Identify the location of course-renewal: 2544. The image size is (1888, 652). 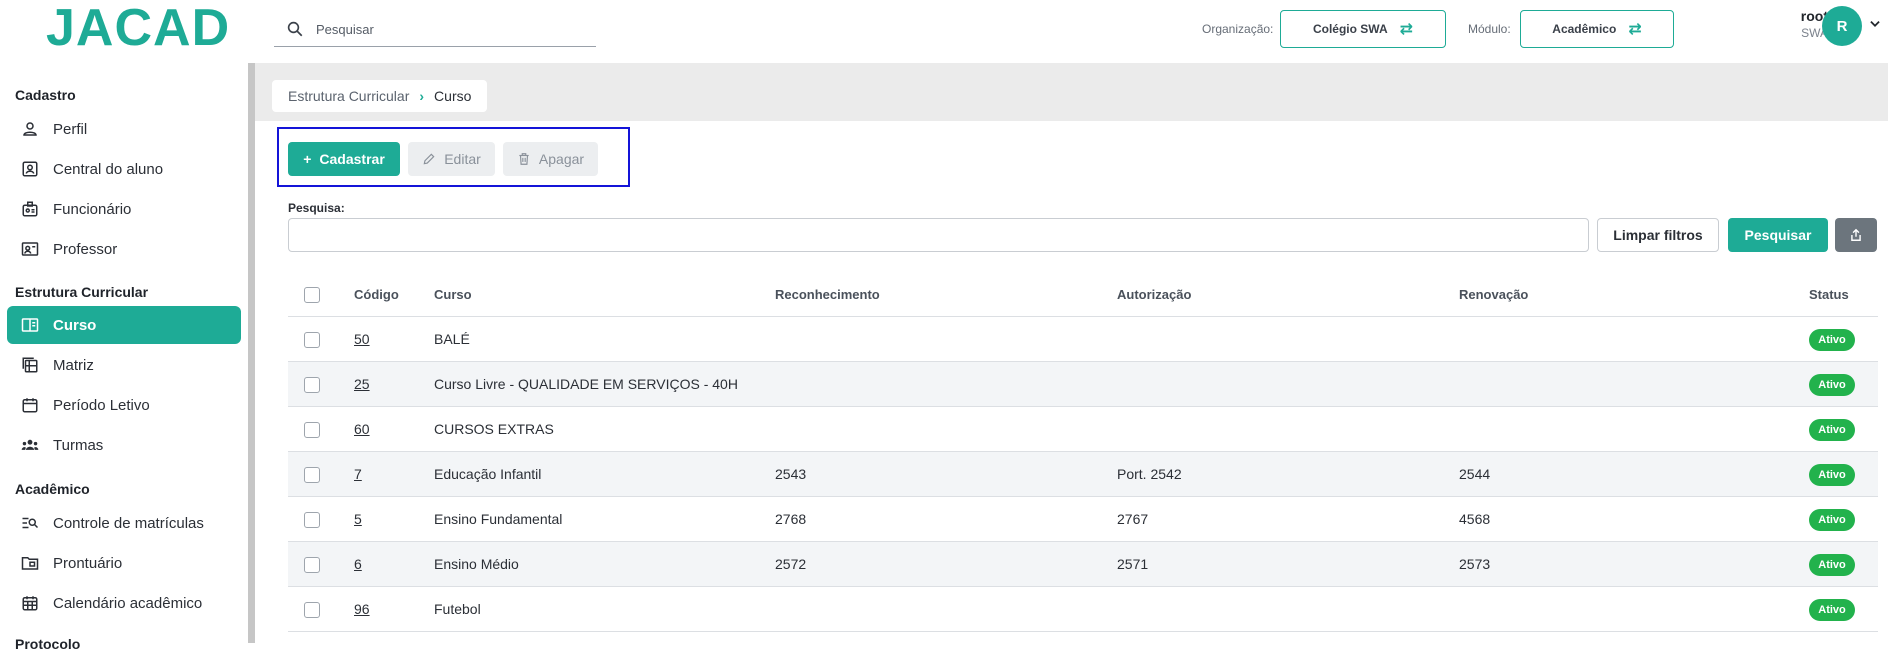
(1475, 474).